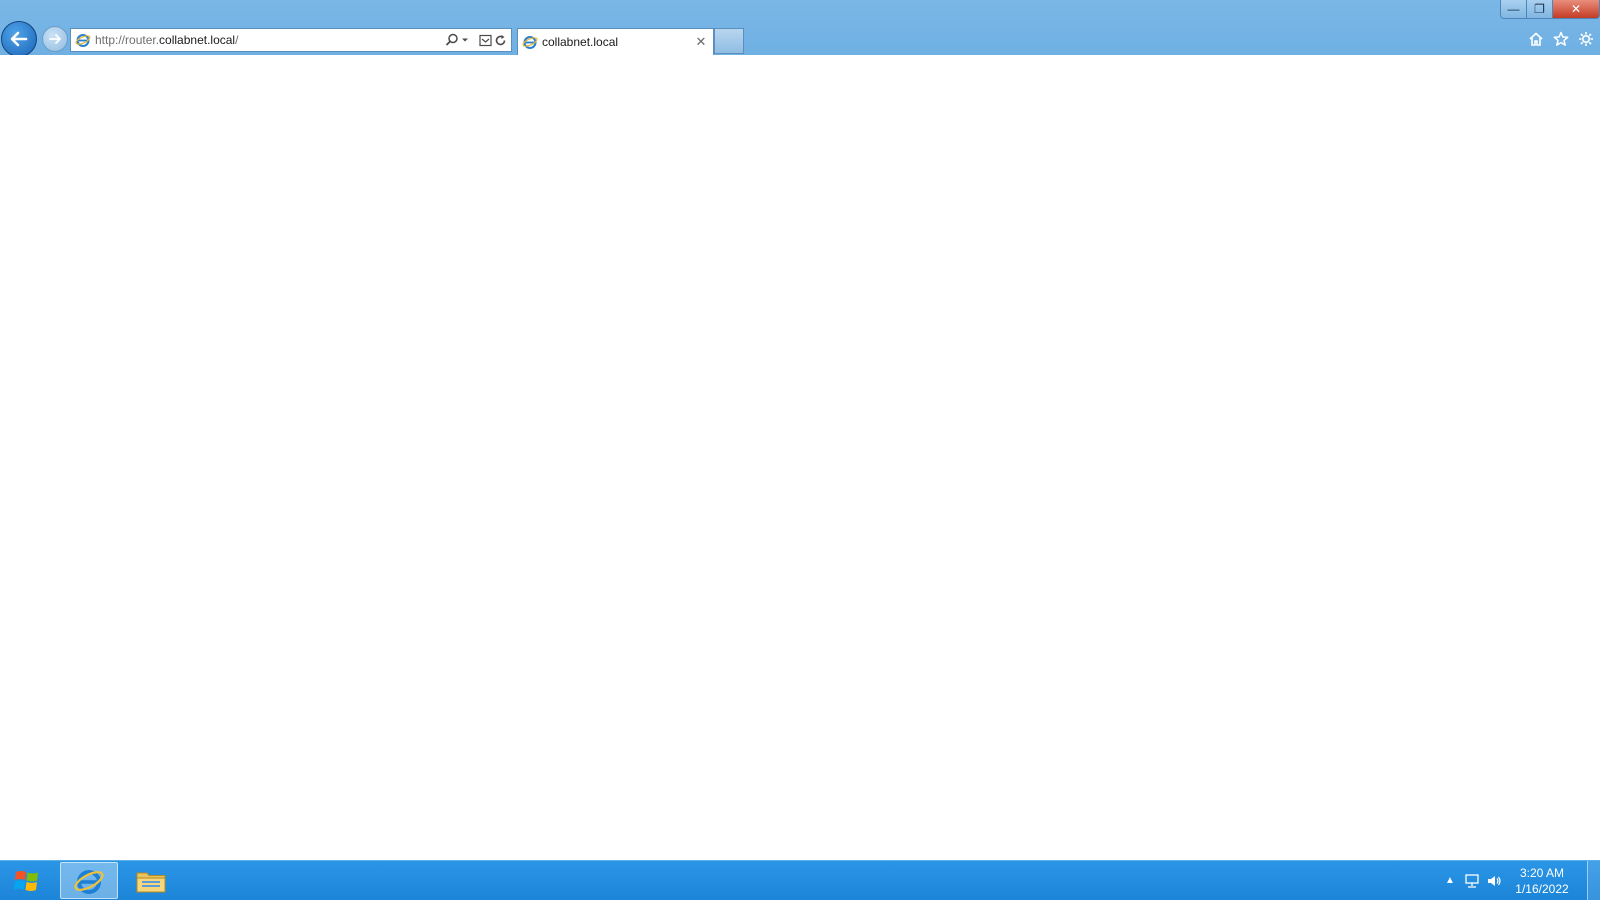 The width and height of the screenshot is (1600, 900). What do you see at coordinates (1450, 881) in the screenshot?
I see `tray-expand-icon: ▲` at bounding box center [1450, 881].